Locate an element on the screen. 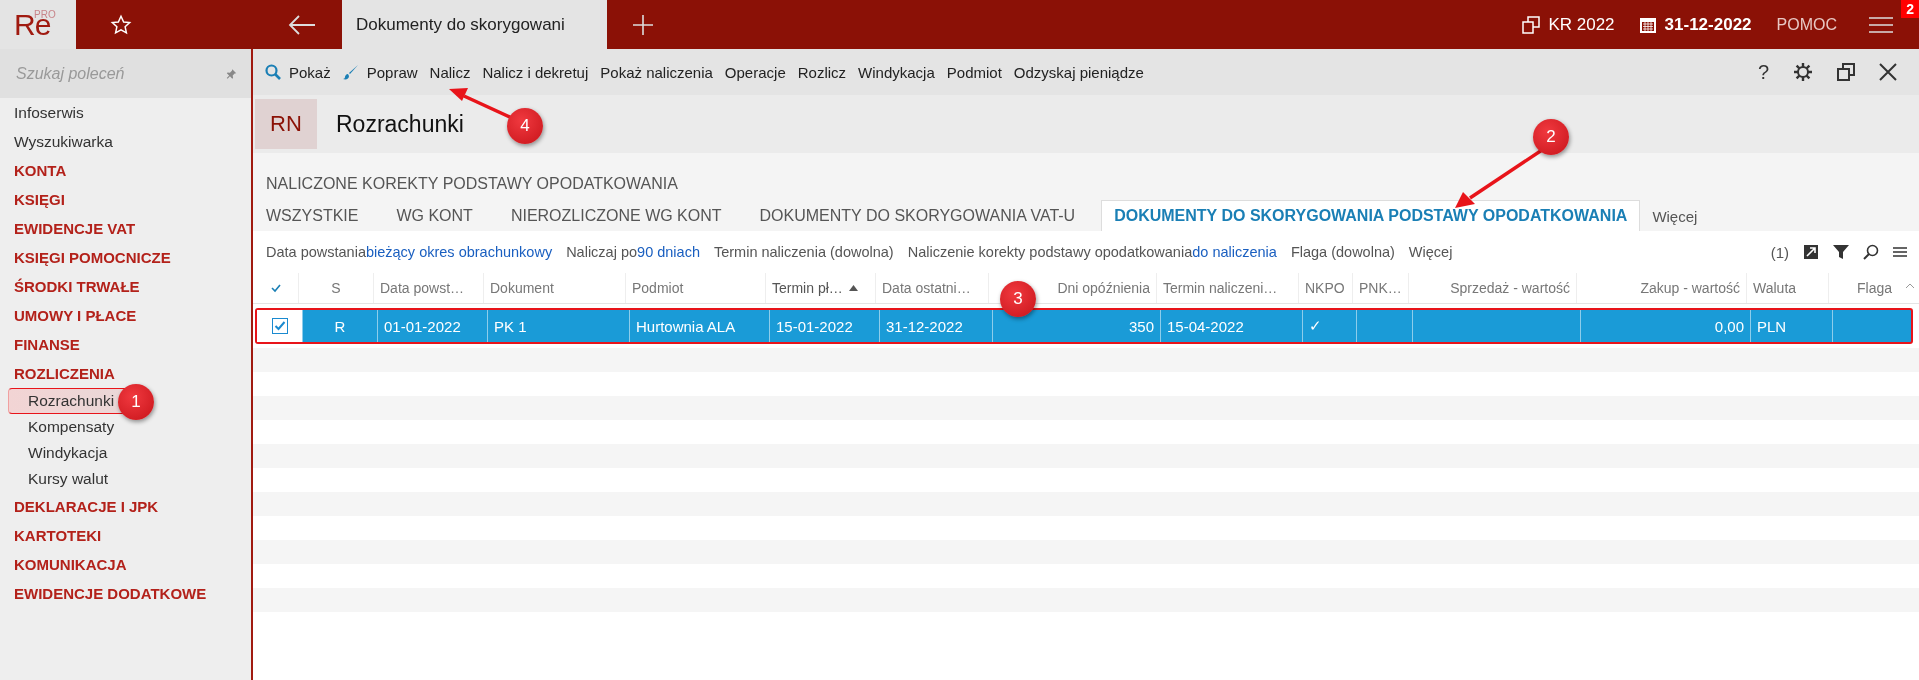 The width and height of the screenshot is (1919, 680). close-icon is located at coordinates (1888, 72).